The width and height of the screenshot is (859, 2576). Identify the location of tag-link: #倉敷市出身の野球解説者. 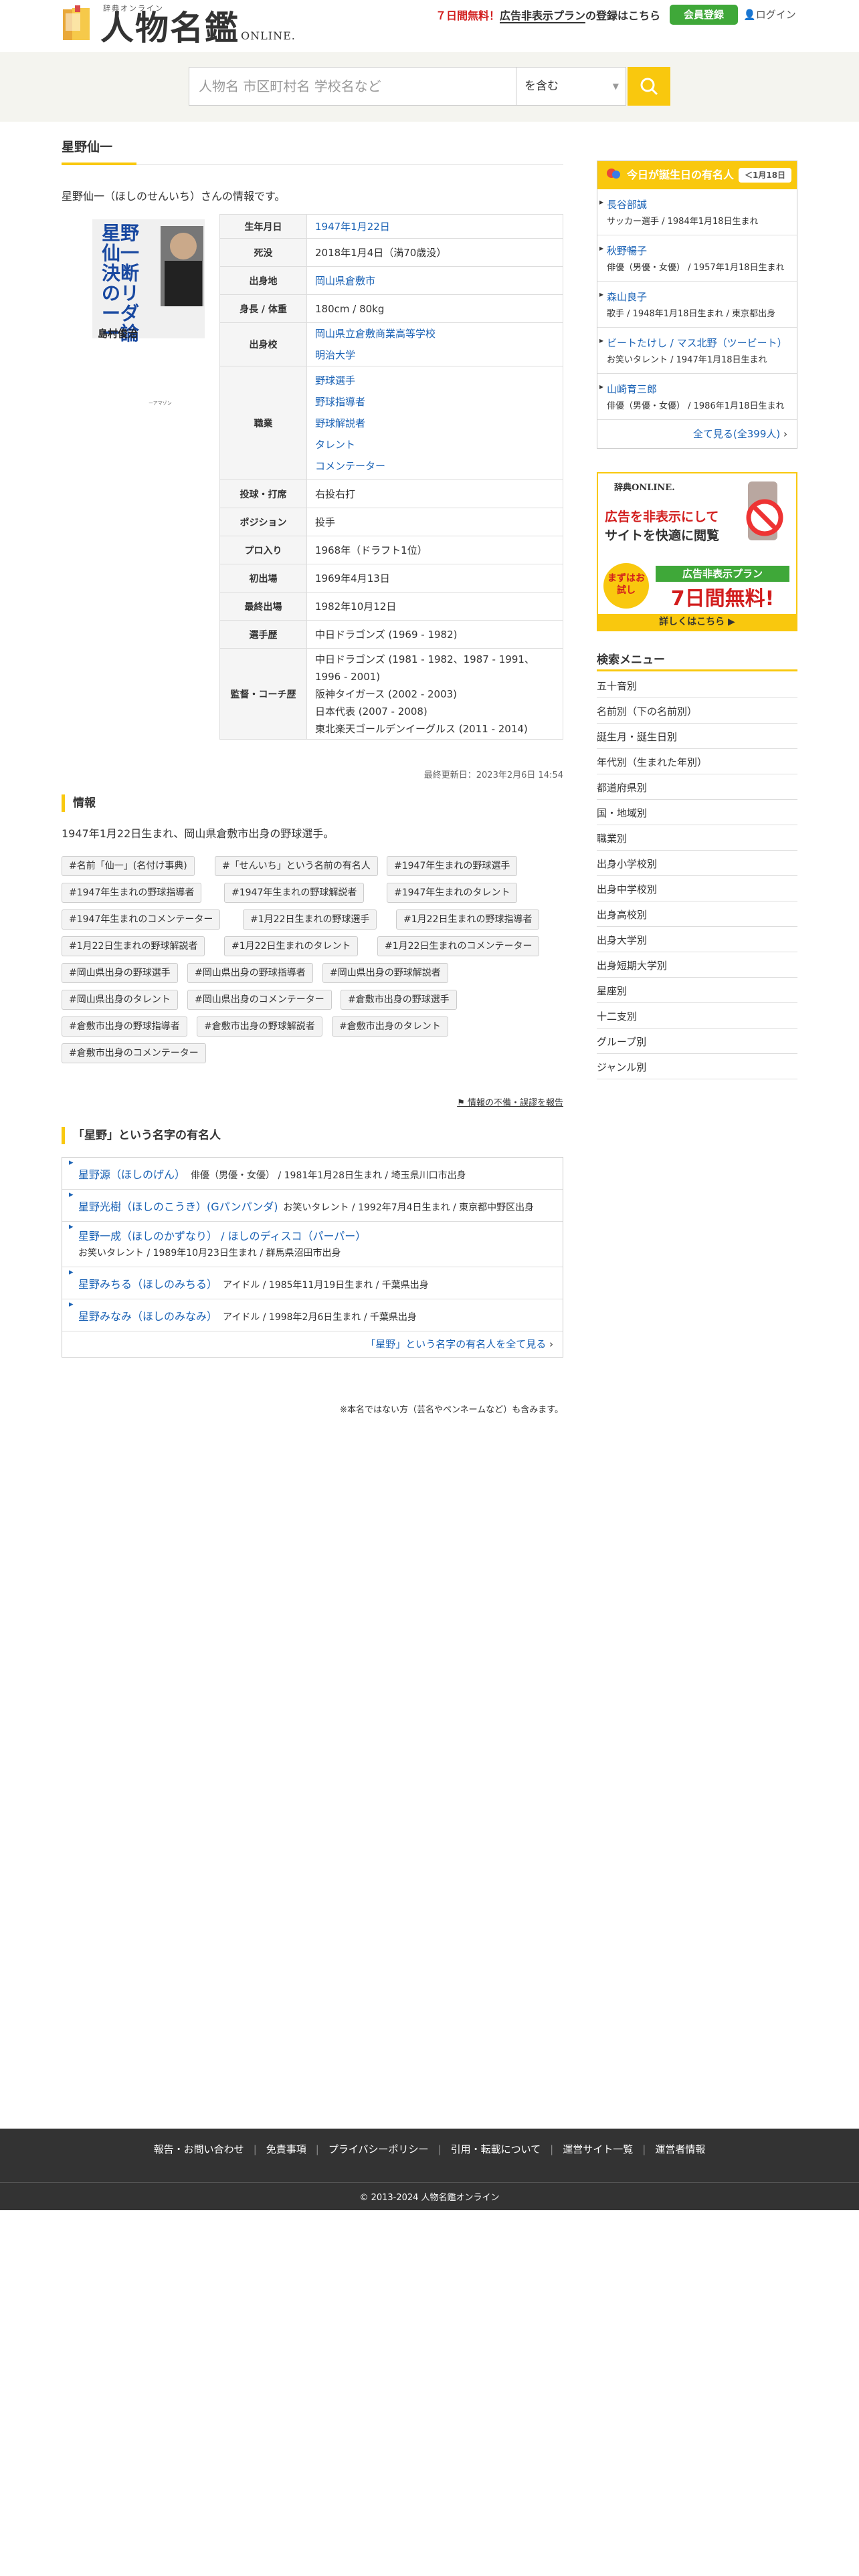
(259, 1026).